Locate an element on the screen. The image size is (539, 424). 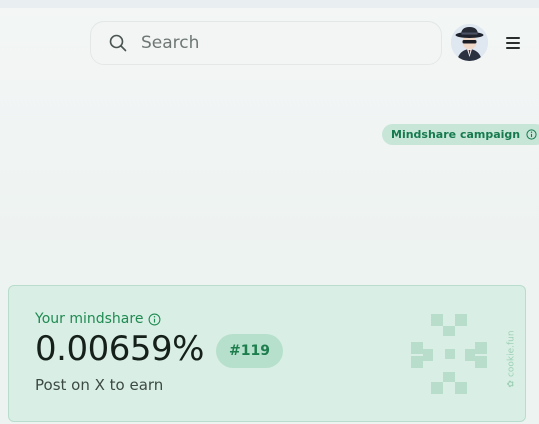
search-icon is located at coordinates (118, 43).